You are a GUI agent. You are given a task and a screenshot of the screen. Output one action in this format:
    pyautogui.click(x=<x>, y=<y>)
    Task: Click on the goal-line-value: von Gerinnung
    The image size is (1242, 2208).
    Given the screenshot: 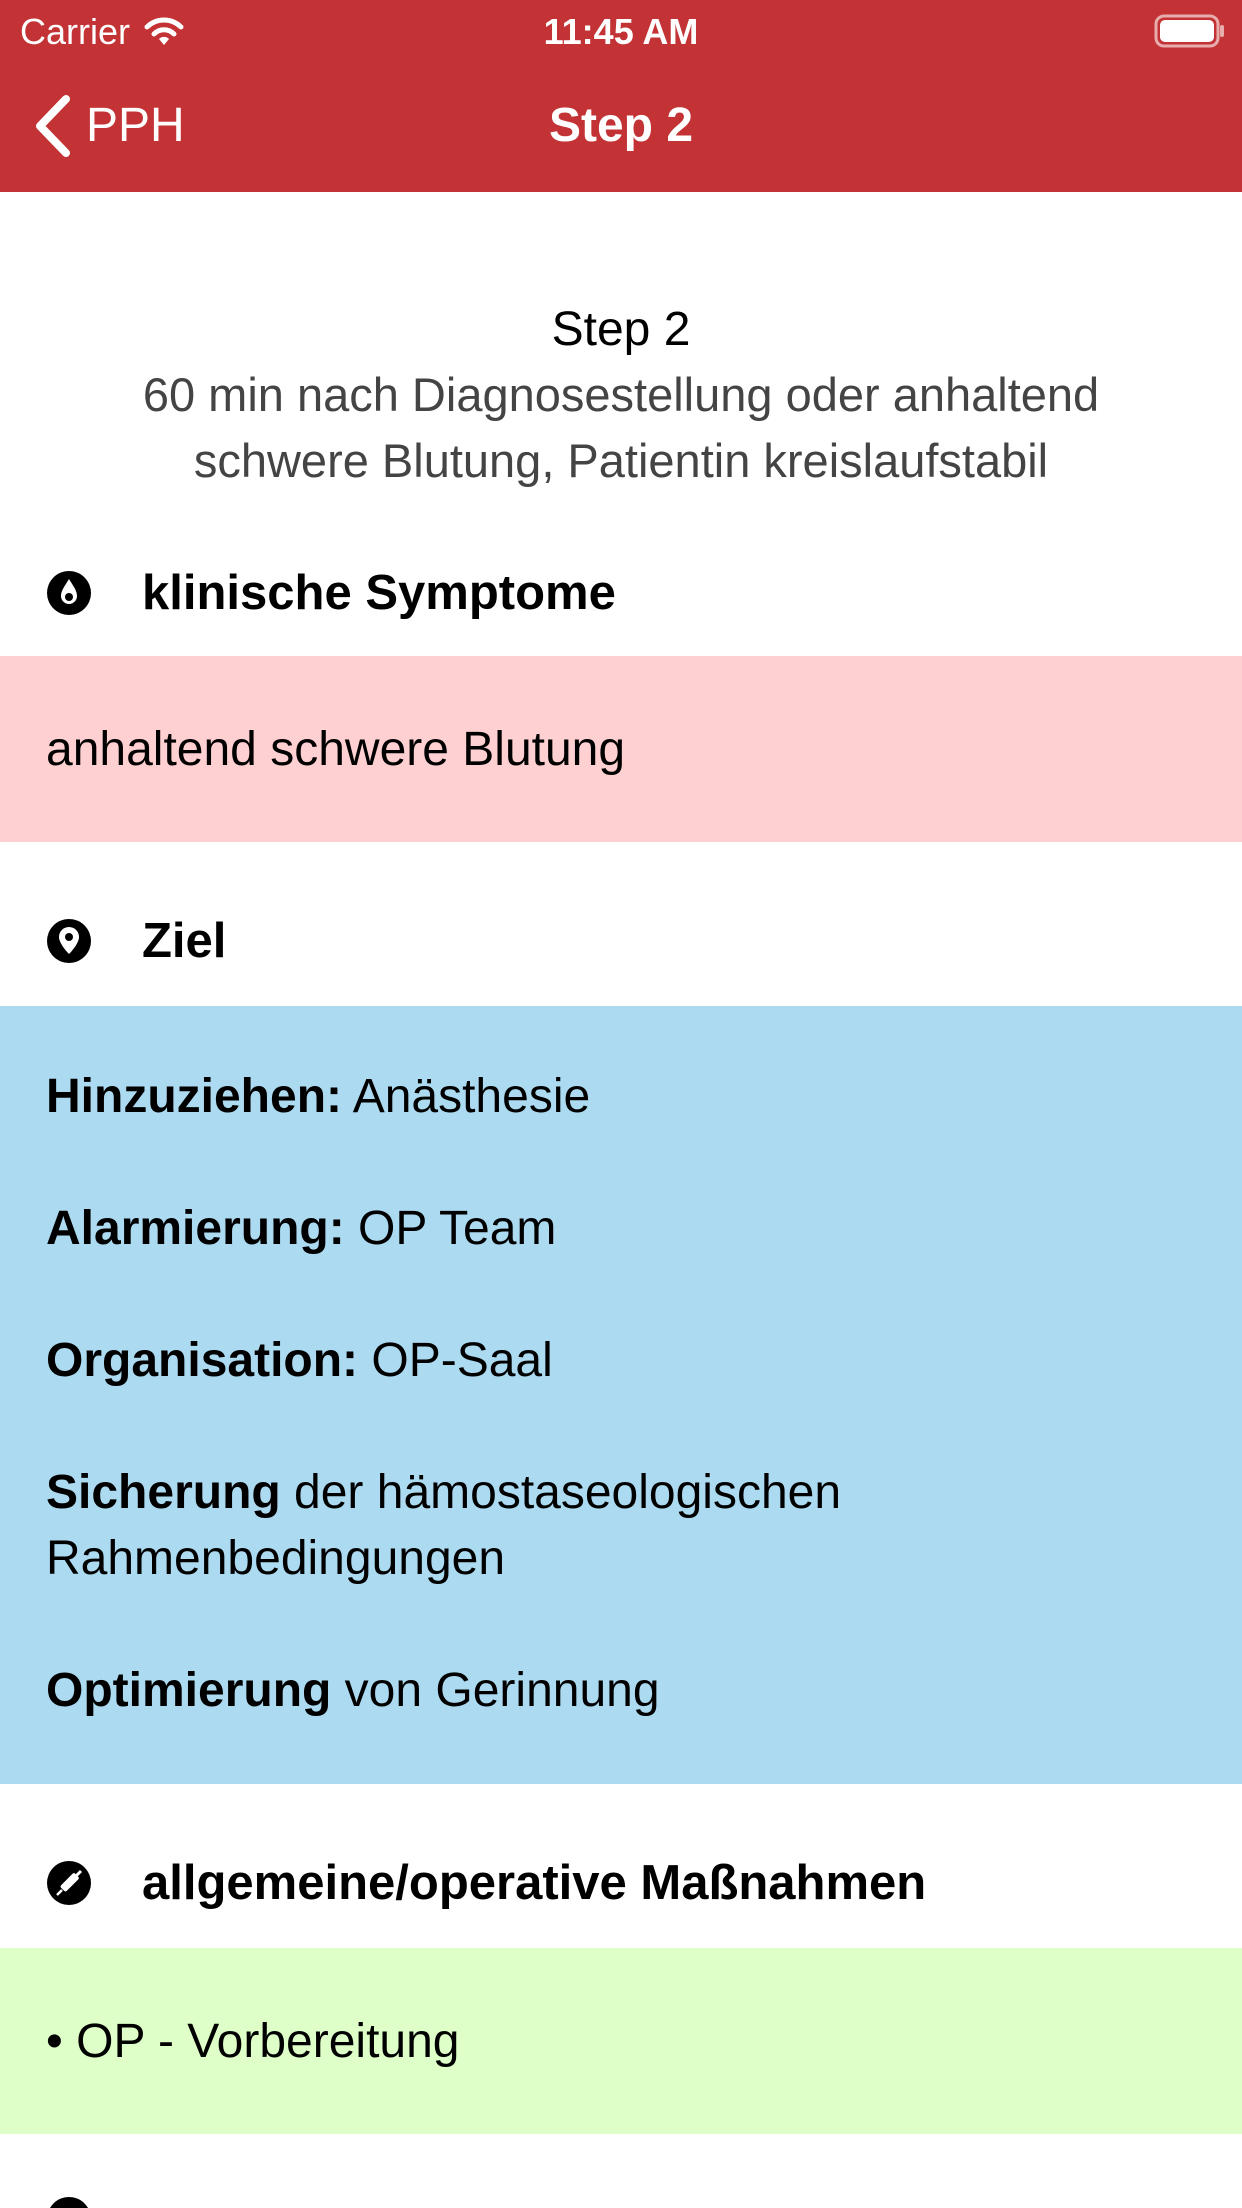 What is the action you would take?
    pyautogui.click(x=495, y=1690)
    